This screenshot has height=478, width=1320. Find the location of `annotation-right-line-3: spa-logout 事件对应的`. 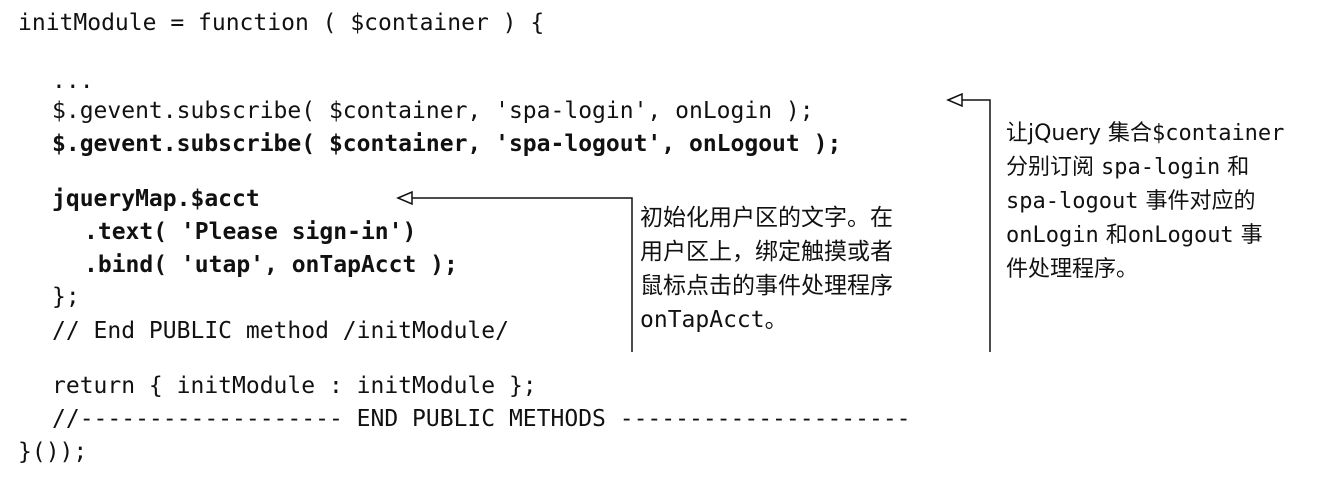

annotation-right-line-3: spa-logout 事件对应的 is located at coordinates (1145, 202).